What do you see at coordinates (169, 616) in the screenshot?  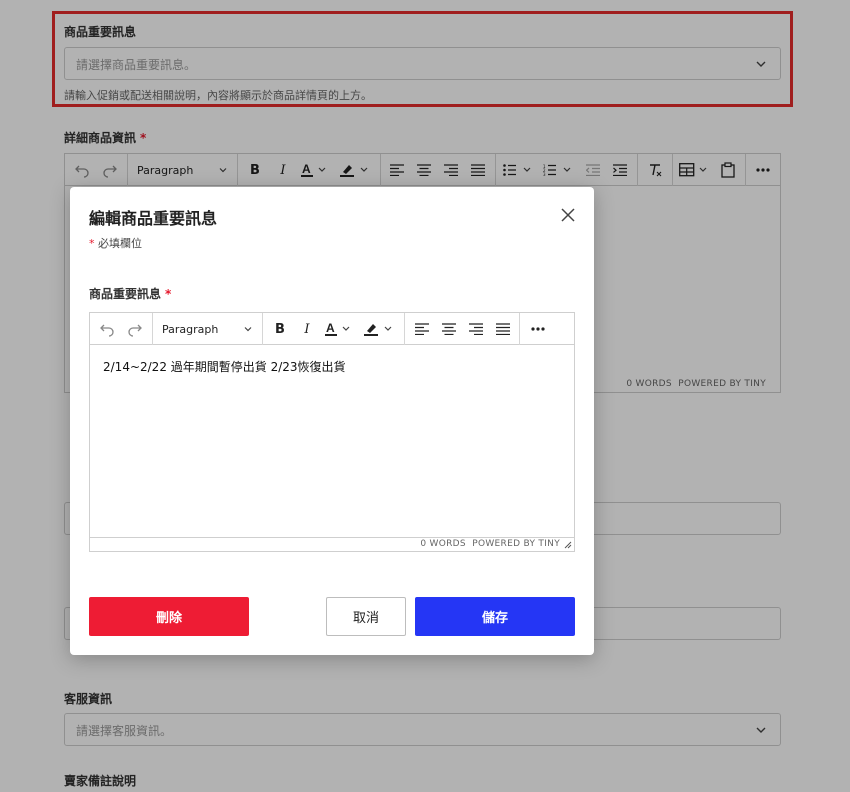 I see `delete-button: 刪除` at bounding box center [169, 616].